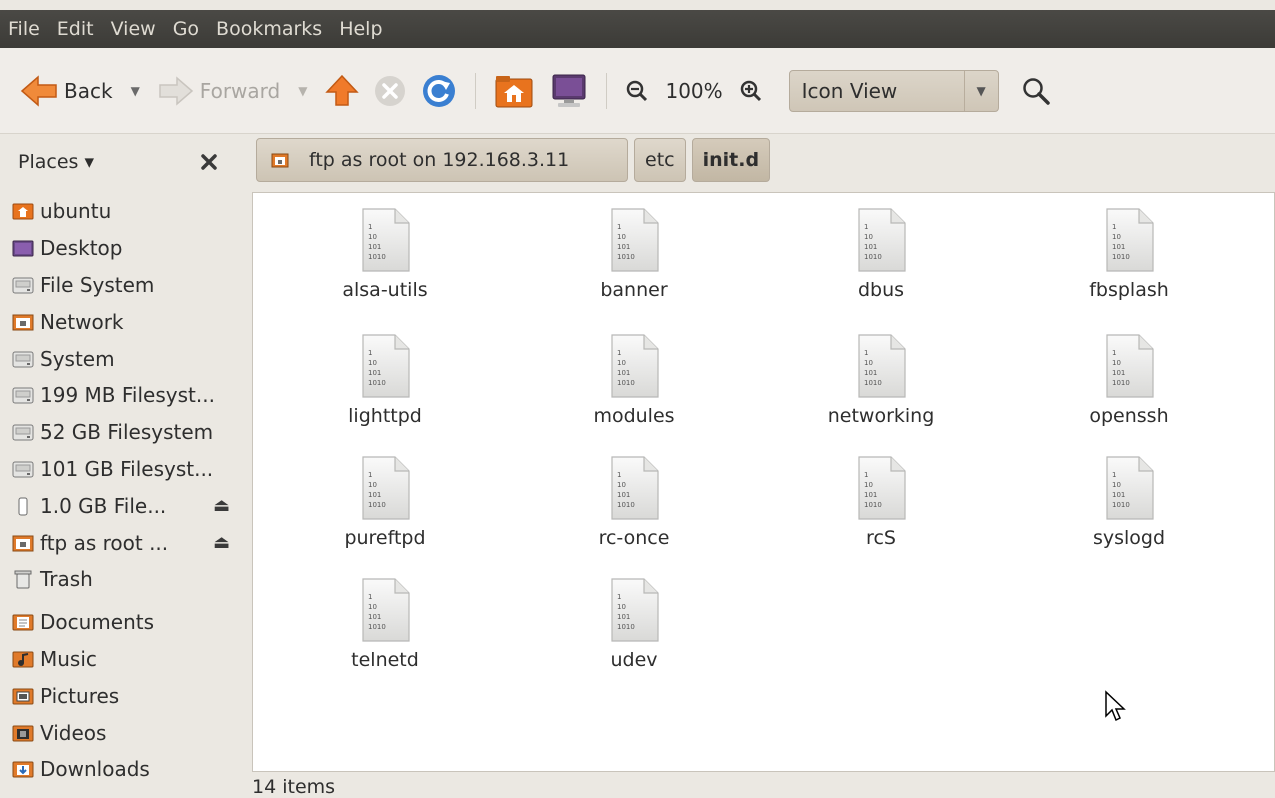 The height and width of the screenshot is (798, 1275). Describe the element at coordinates (124, 432) in the screenshot. I see `sidebar-item-52-gb-filesystem: 52 GB Filesystem` at that location.